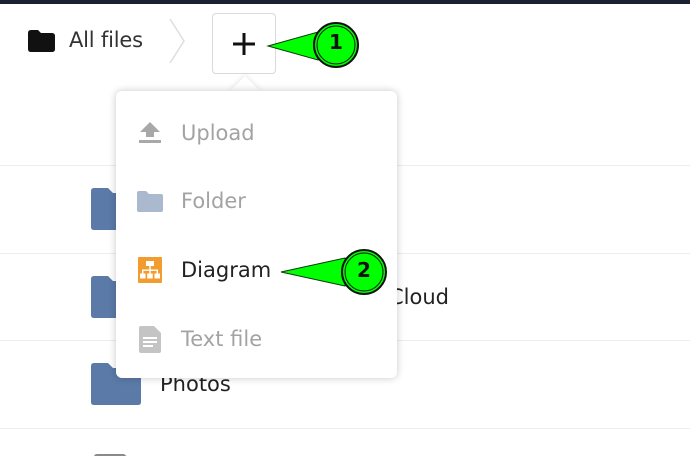 This screenshot has height=456, width=690. Describe the element at coordinates (419, 297) in the screenshot. I see `file-name: Cloud` at that location.